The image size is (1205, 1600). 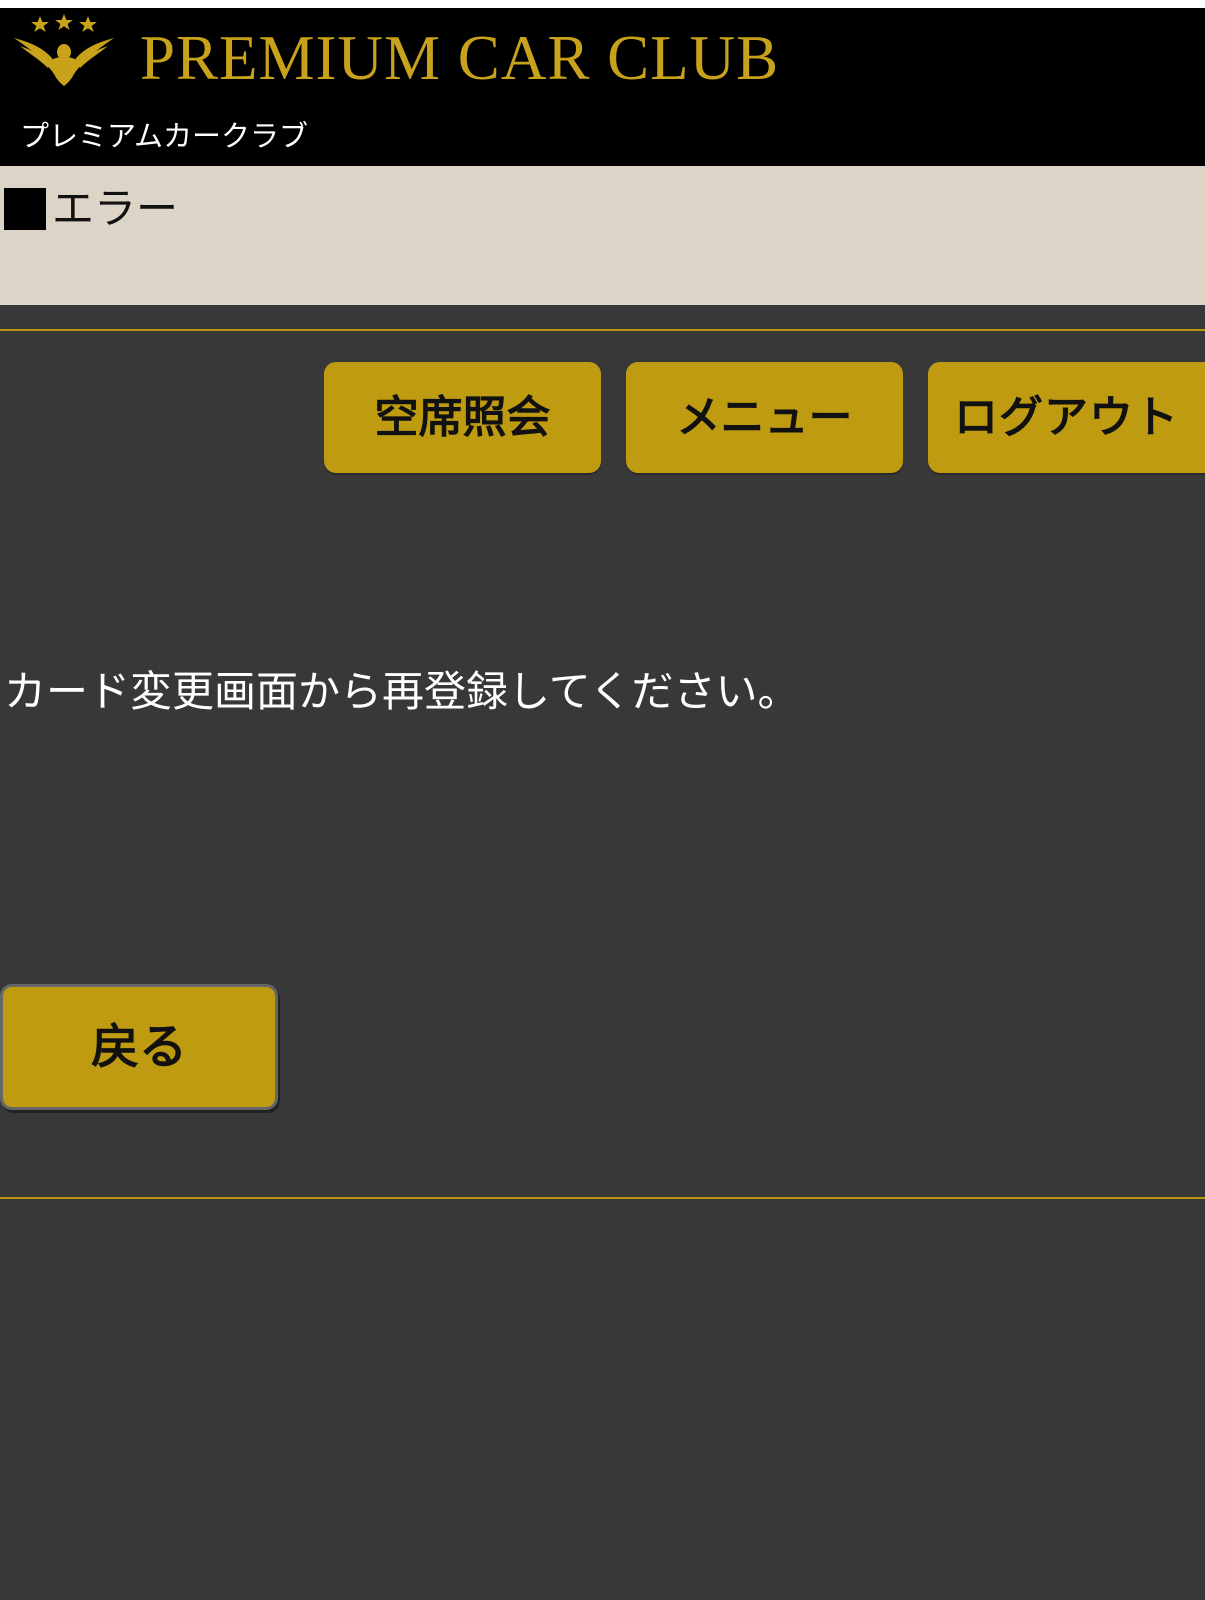 I want to click on availability-button: 空席照会, so click(x=462, y=417).